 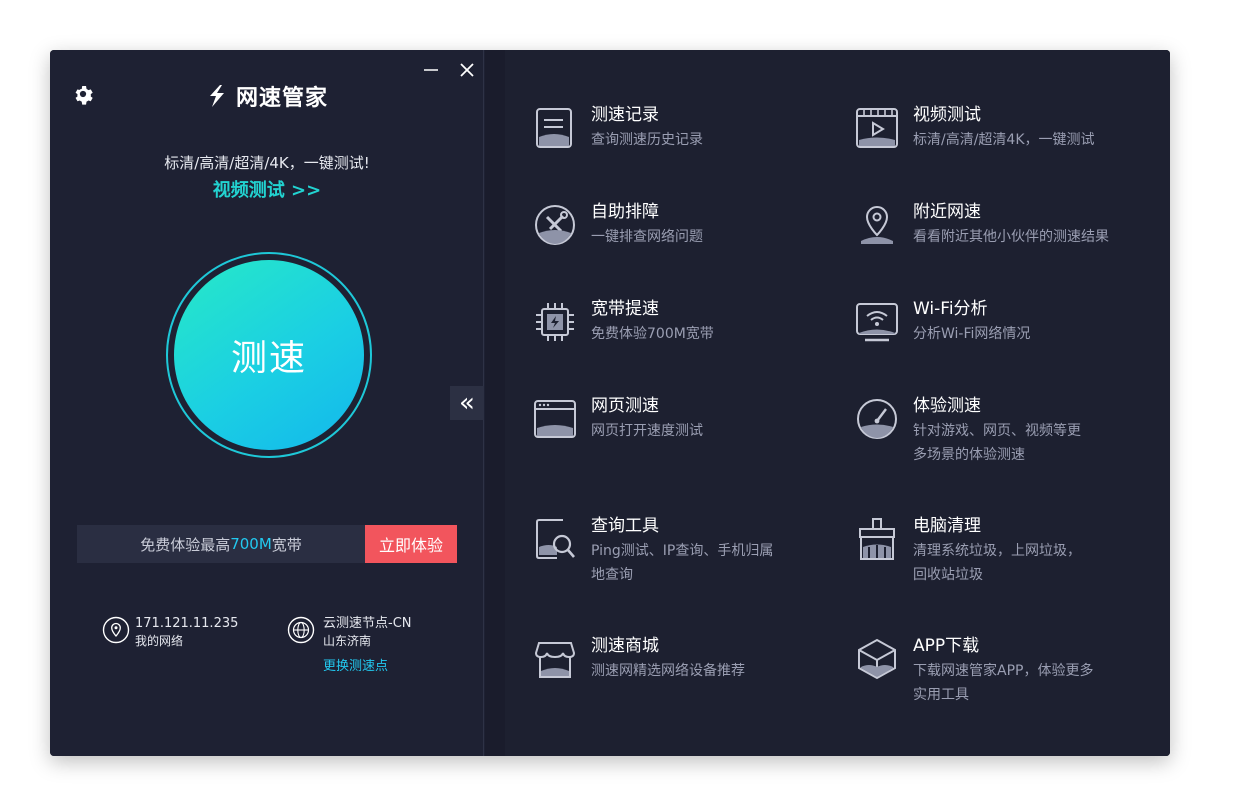 What do you see at coordinates (83, 94) in the screenshot?
I see `gear-icon` at bounding box center [83, 94].